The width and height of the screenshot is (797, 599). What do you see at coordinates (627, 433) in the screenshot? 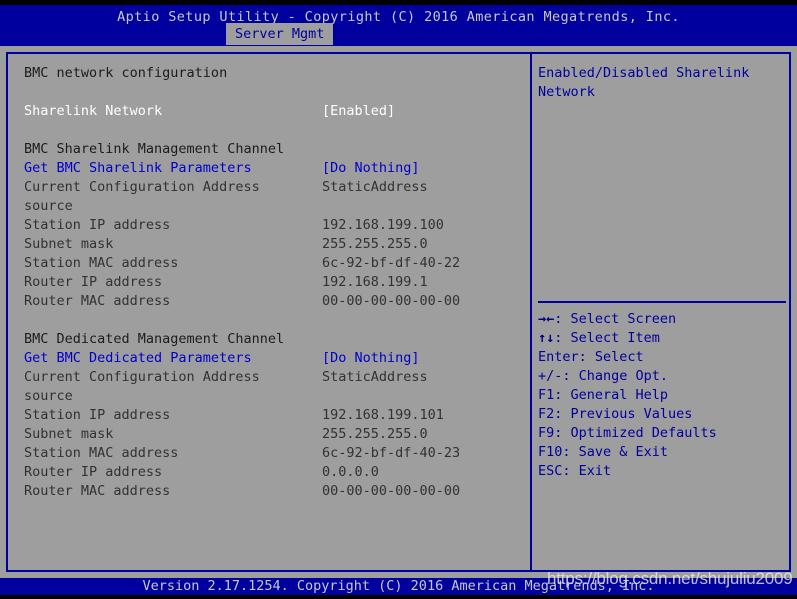
I see `key-legend-label: F9: Optimized Defaults` at bounding box center [627, 433].